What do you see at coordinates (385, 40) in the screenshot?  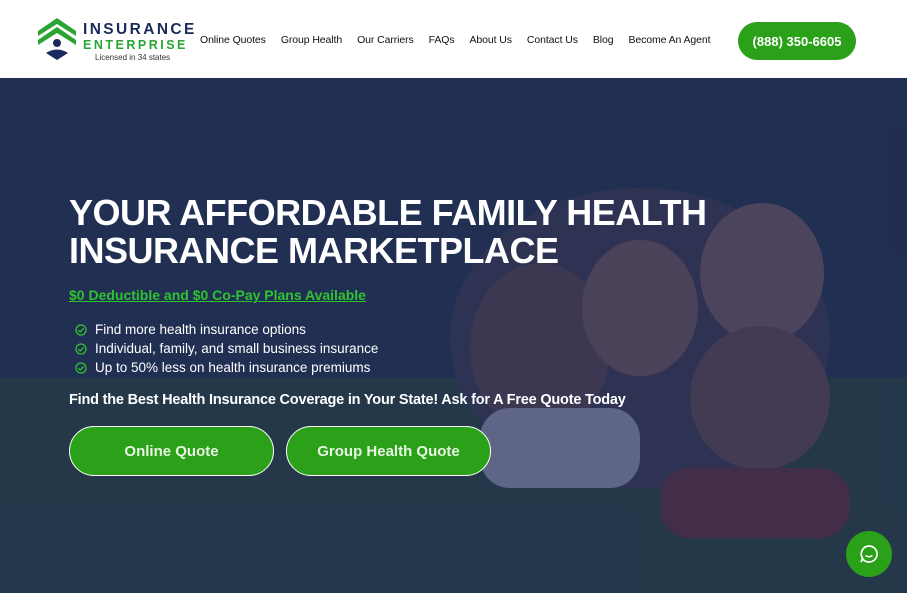 I see `nav-our-carriers: Our Carriers` at bounding box center [385, 40].